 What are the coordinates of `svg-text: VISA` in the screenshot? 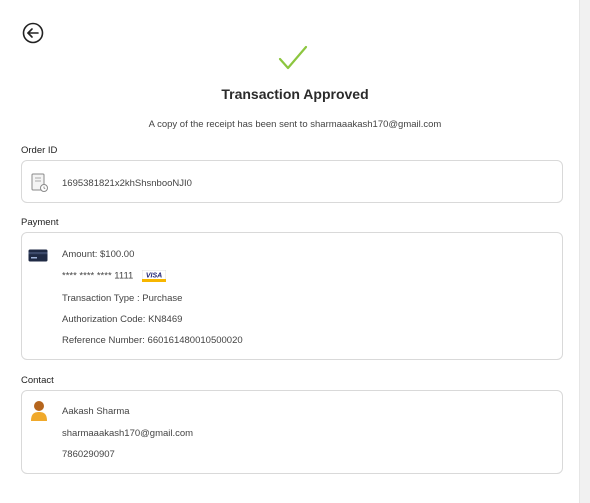 It's located at (154, 276).